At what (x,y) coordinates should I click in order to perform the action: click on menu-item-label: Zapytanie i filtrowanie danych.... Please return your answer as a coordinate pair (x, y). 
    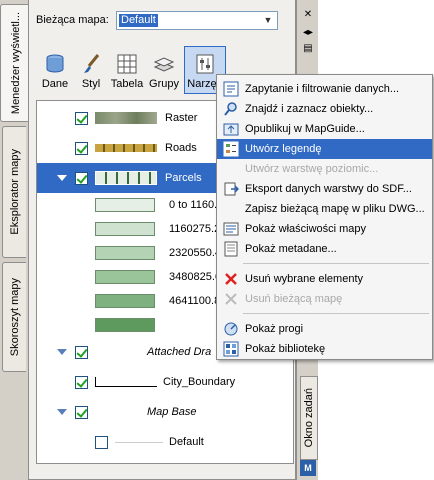
    Looking at the image, I should click on (322, 89).